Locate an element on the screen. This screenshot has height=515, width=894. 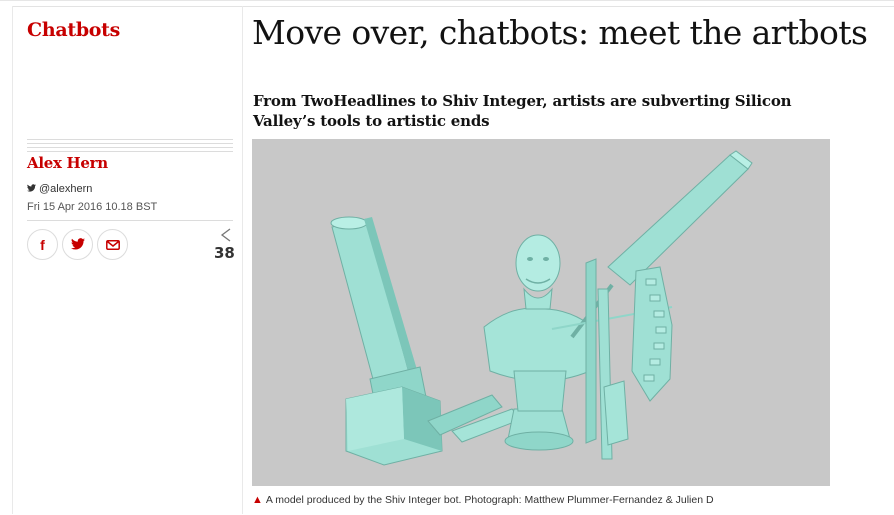
publish-date: Fri 15 Apr 2016 10.18 BST is located at coordinates (92, 207).